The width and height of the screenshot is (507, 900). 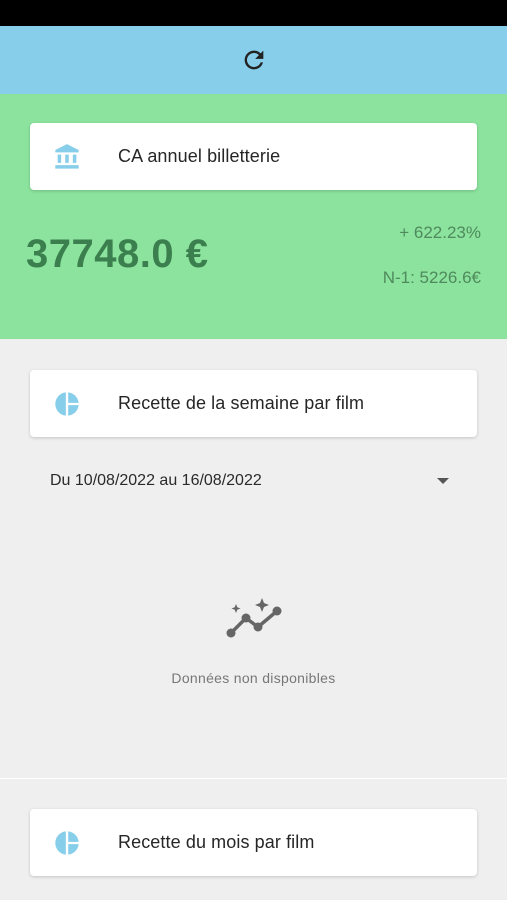 What do you see at coordinates (216, 842) in the screenshot?
I see `monthly-revenue-label: Recette du mois par film` at bounding box center [216, 842].